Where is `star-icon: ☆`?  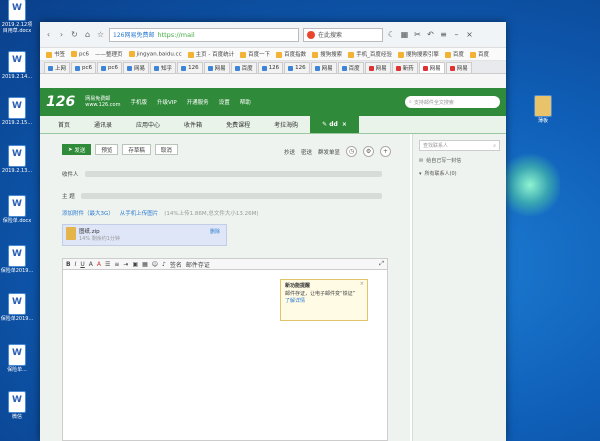
star-icon: ☆ is located at coordinates (100, 34).